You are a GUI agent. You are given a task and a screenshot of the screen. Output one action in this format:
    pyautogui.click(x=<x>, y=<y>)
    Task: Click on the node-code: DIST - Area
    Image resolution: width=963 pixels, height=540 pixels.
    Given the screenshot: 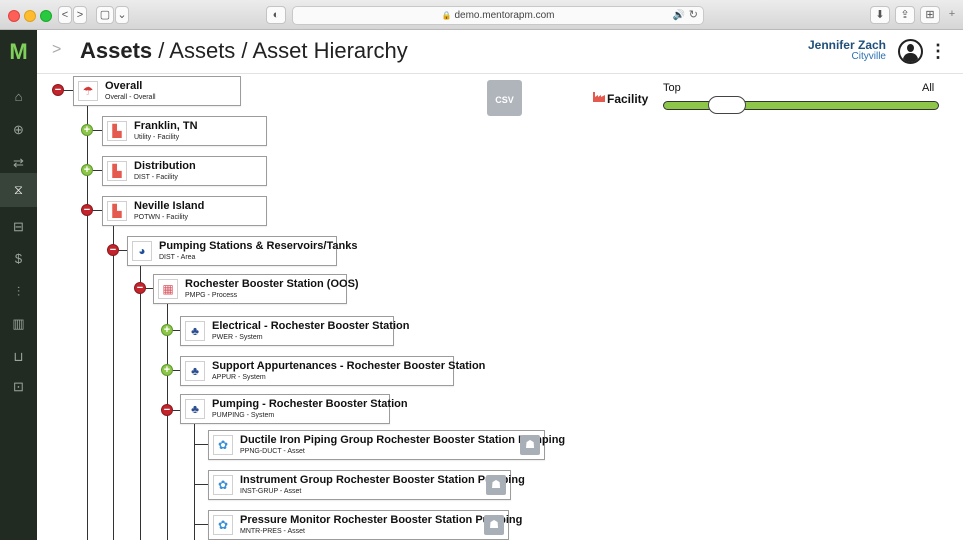 What is the action you would take?
    pyautogui.click(x=177, y=257)
    